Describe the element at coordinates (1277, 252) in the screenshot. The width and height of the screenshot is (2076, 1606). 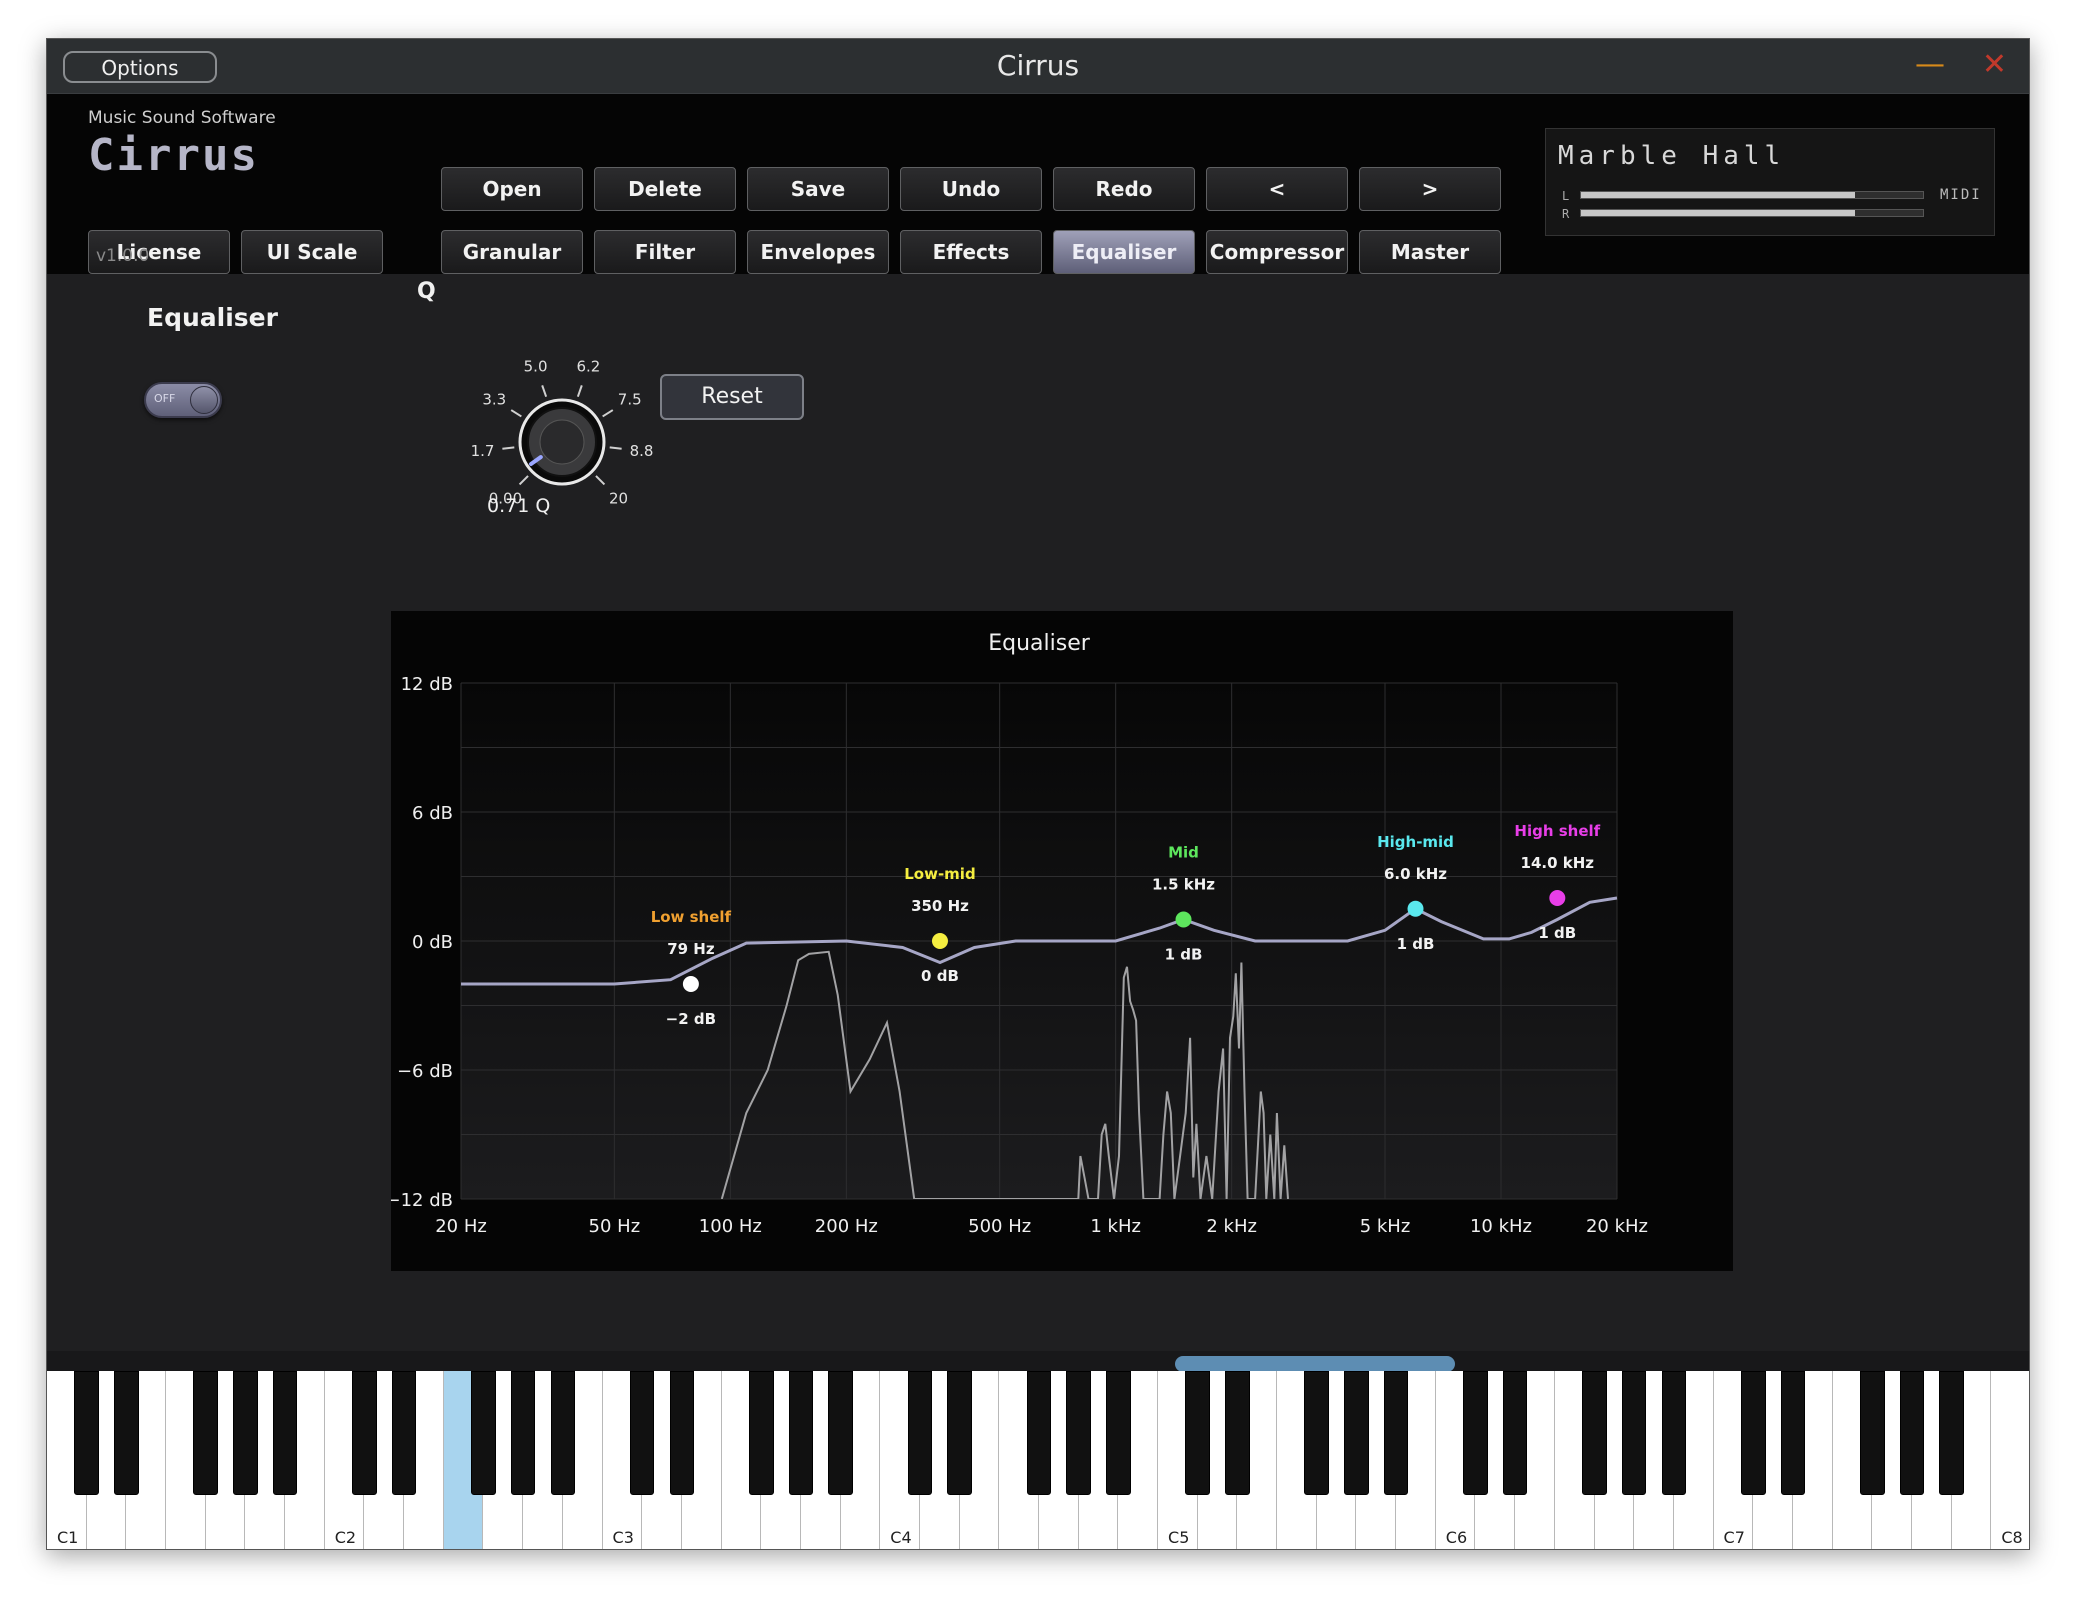
I see `tab-compressor: Compressor` at that location.